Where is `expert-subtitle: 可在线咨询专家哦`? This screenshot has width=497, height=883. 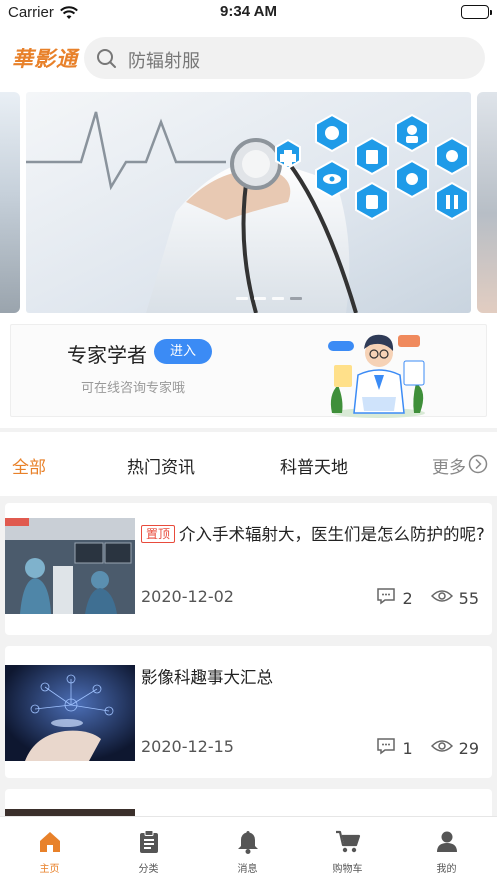 expert-subtitle: 可在线咨询专家哦 is located at coordinates (133, 388).